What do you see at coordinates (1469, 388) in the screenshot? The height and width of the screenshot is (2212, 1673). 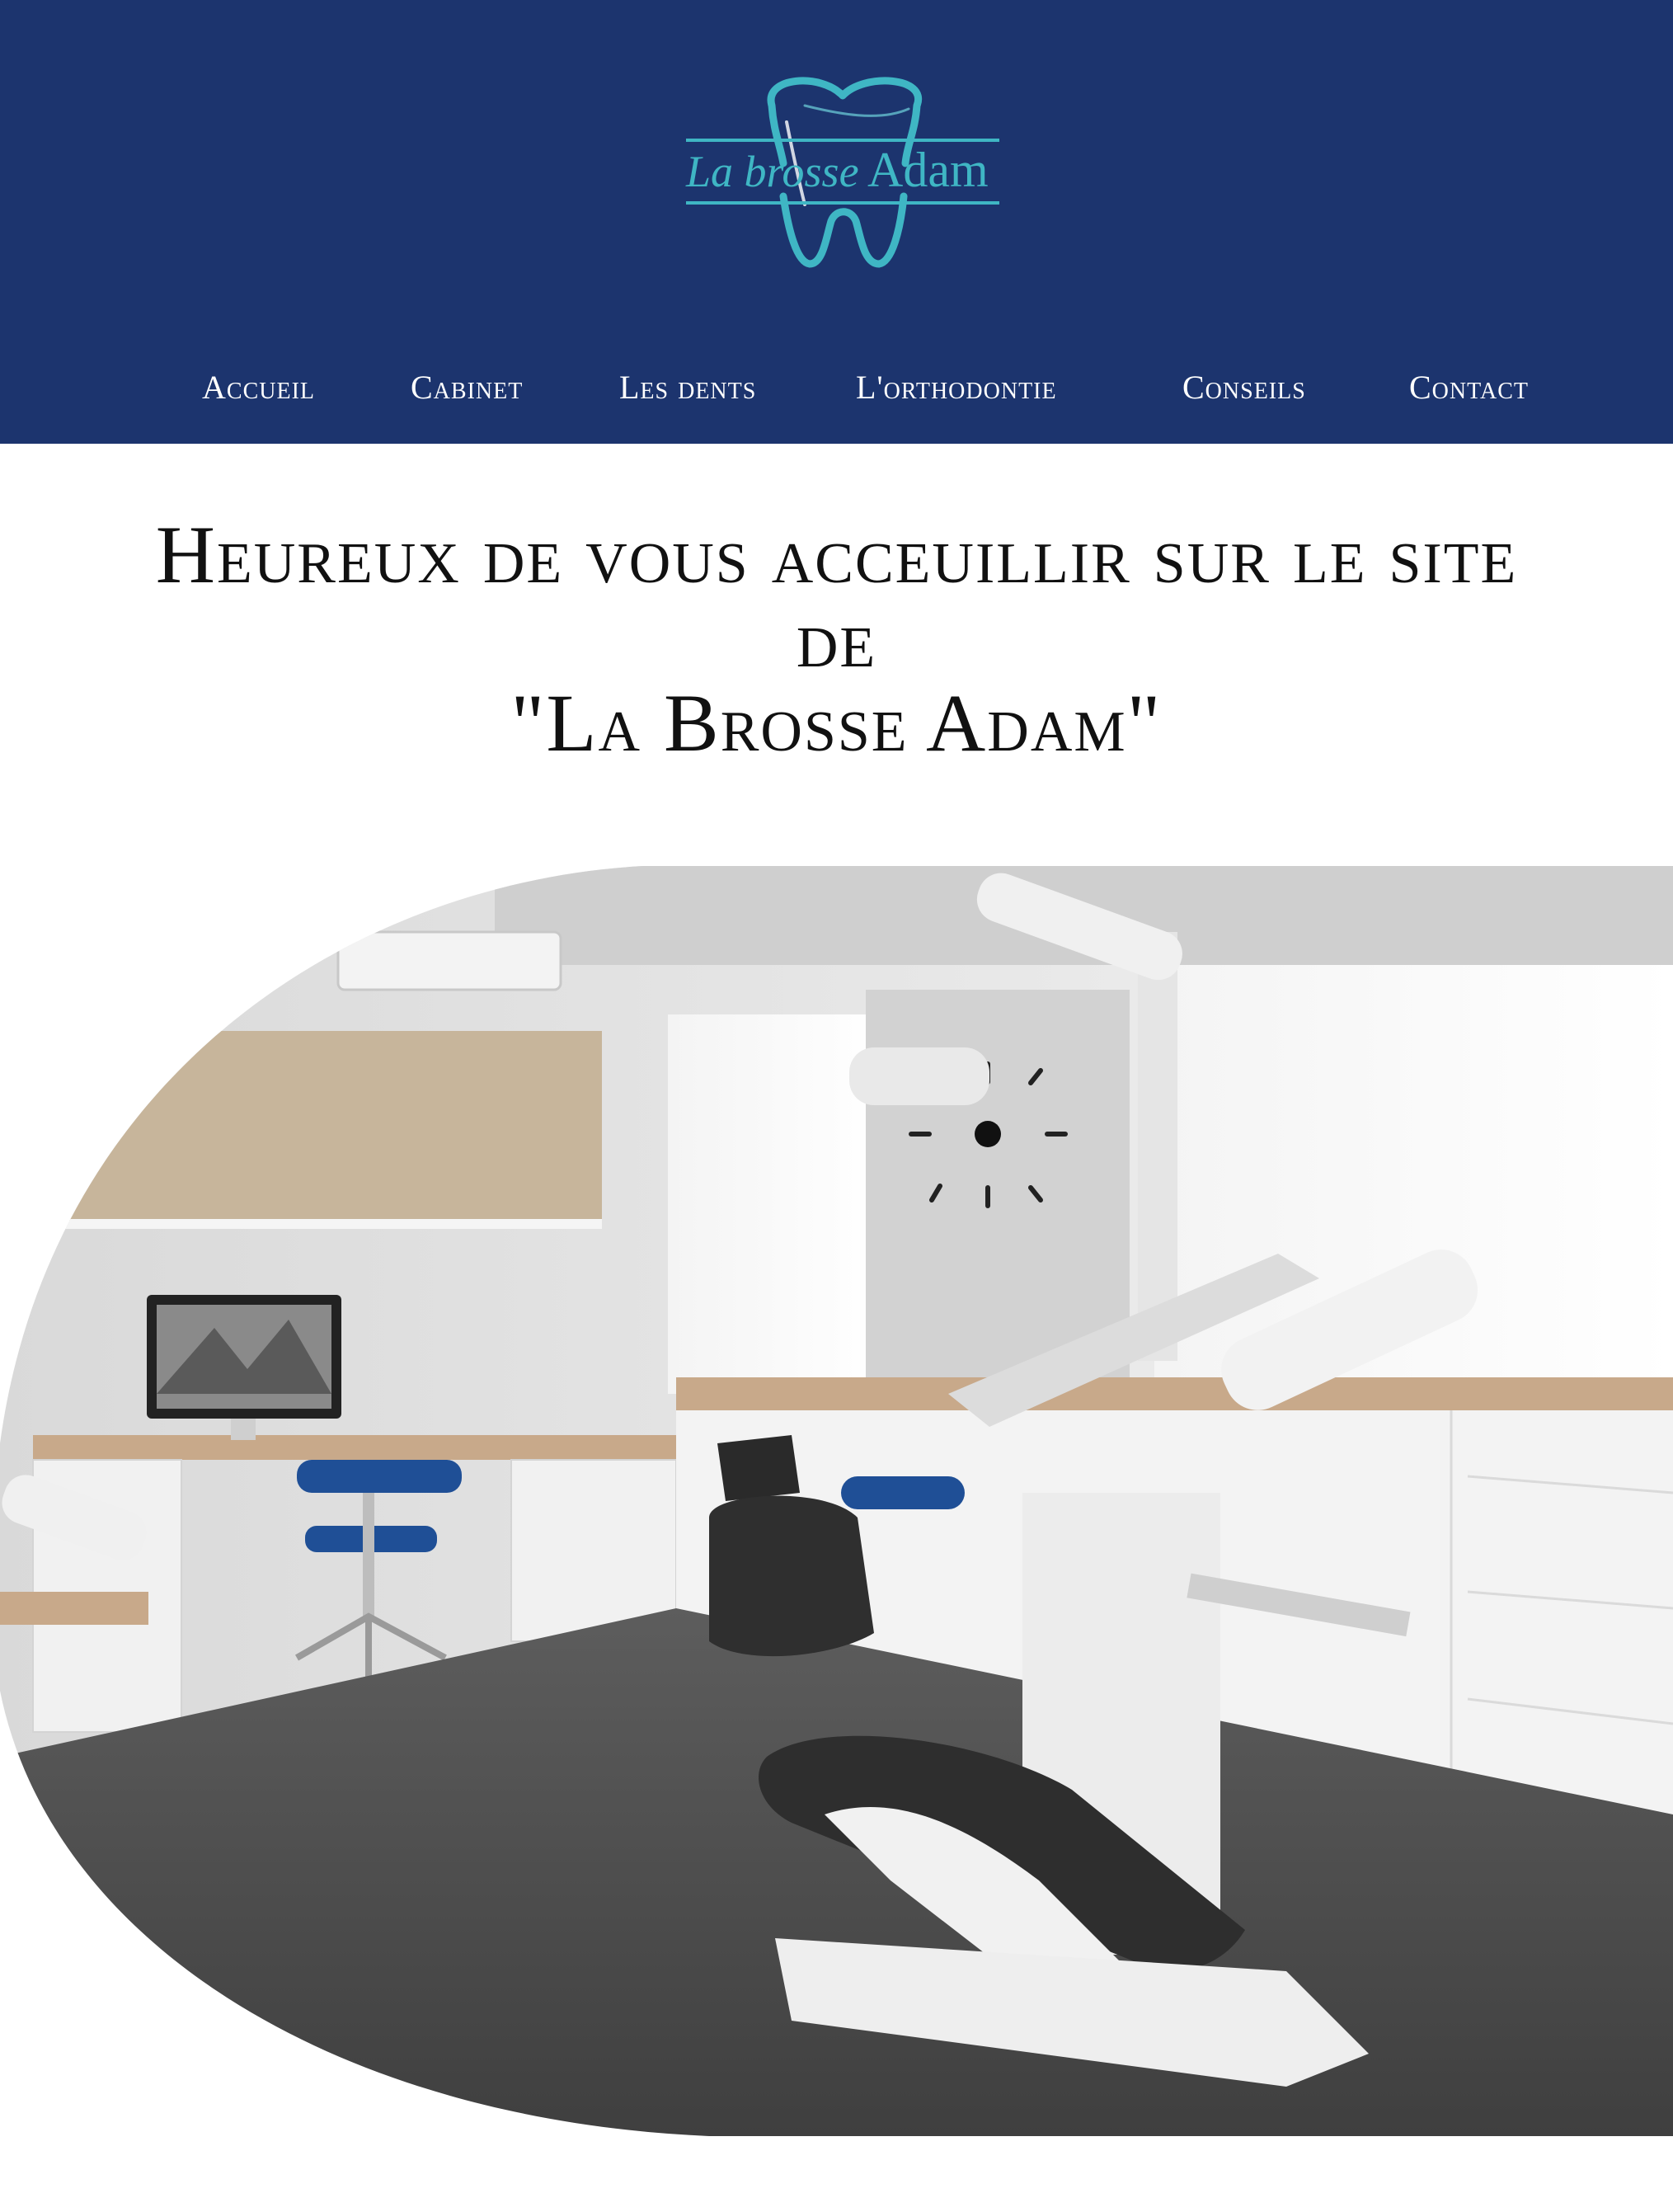 I see `nav-item-contact: Contact` at bounding box center [1469, 388].